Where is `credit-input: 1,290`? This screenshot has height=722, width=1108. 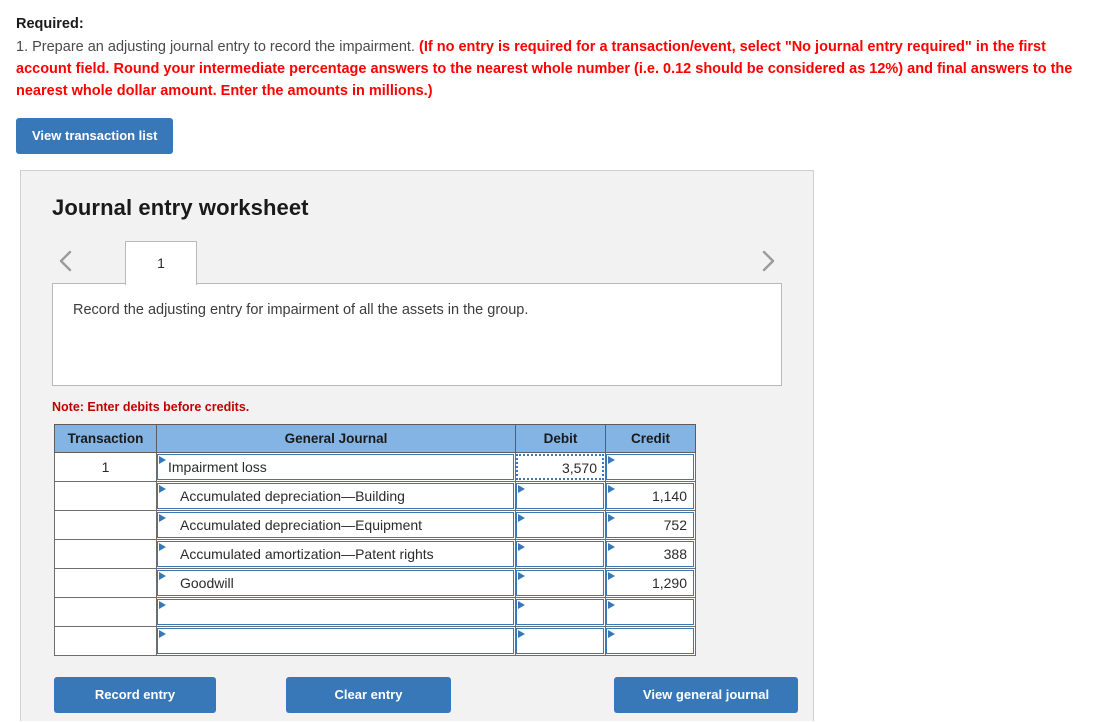
credit-input: 1,290 is located at coordinates (650, 583).